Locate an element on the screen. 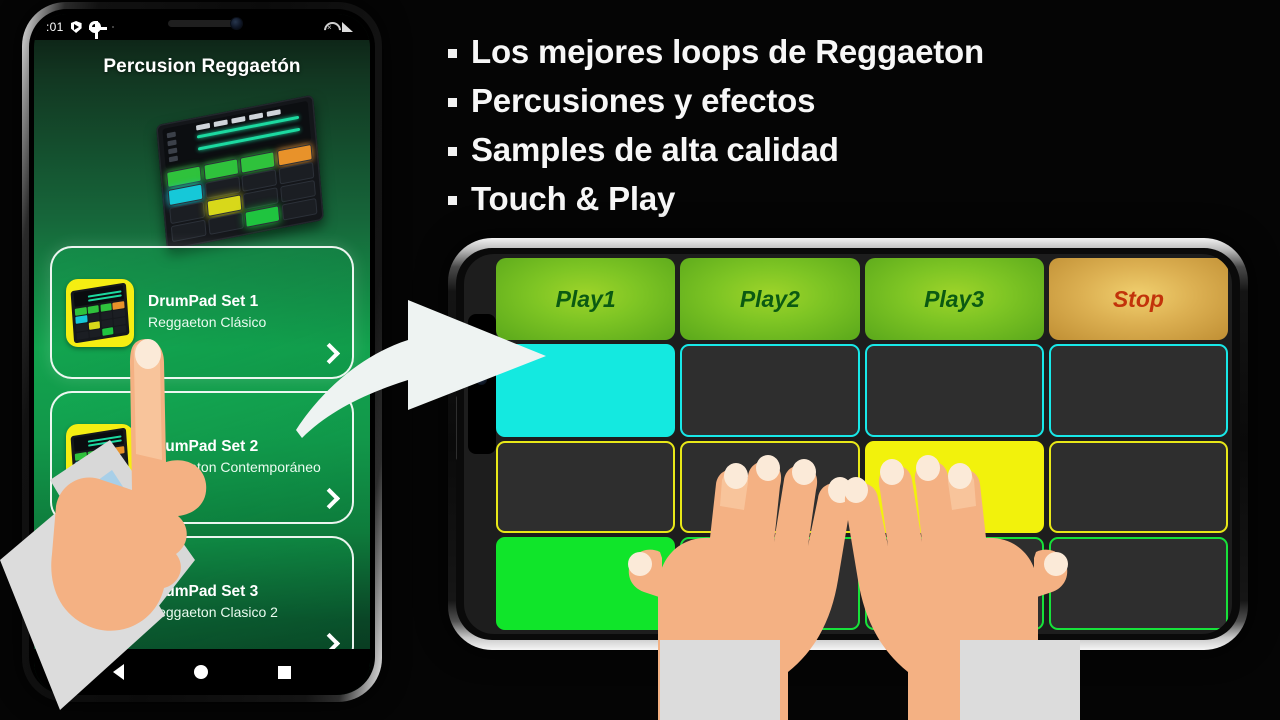 This screenshot has height=720, width=1280. wifi-off-icon is located at coordinates (330, 27).